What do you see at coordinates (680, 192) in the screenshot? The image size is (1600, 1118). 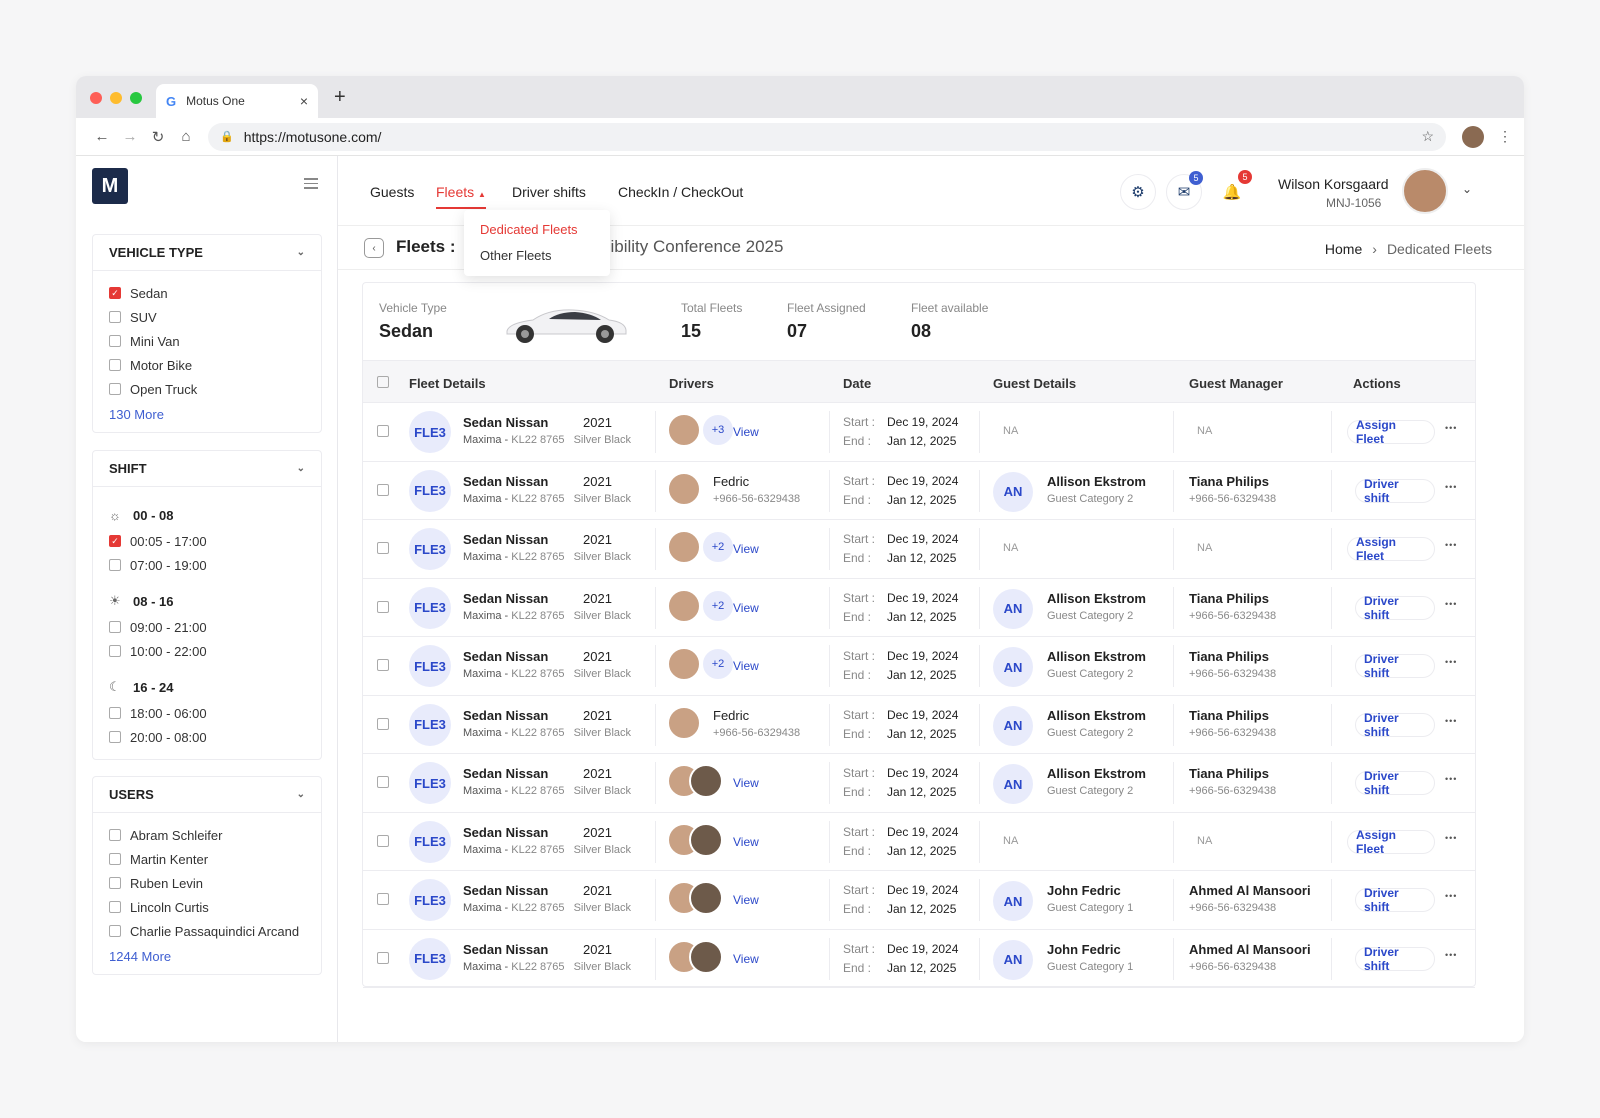 I see `nav-checkin-checkout: CheckIn / CheckOut` at bounding box center [680, 192].